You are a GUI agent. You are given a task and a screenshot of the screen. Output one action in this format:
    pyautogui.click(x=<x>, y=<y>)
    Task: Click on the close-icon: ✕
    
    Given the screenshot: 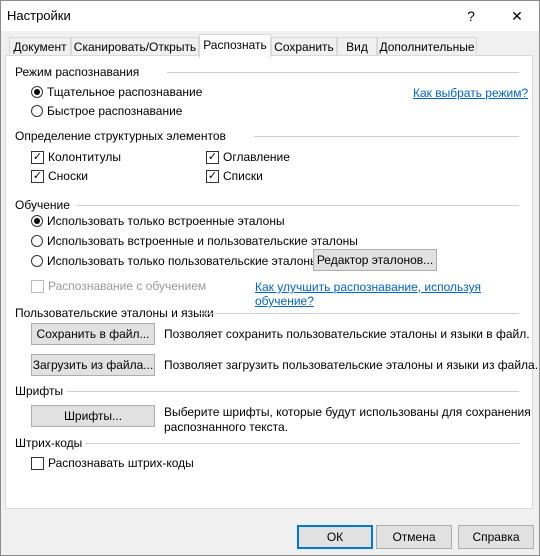 What is the action you would take?
    pyautogui.click(x=517, y=16)
    